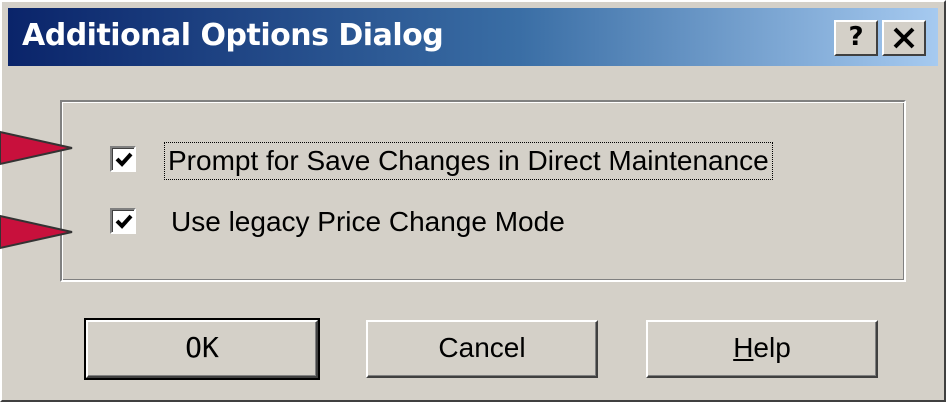  Describe the element at coordinates (233, 35) in the screenshot. I see `dialog-title: Additional Options Dialog` at that location.